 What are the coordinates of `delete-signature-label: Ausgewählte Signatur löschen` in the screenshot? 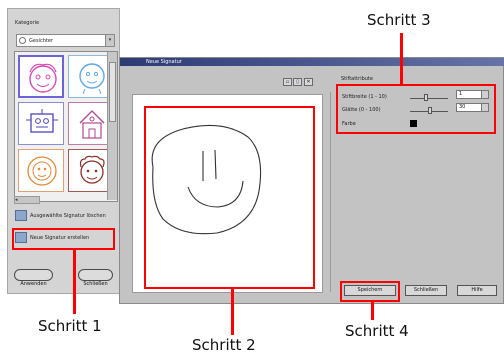 It's located at (68, 216).